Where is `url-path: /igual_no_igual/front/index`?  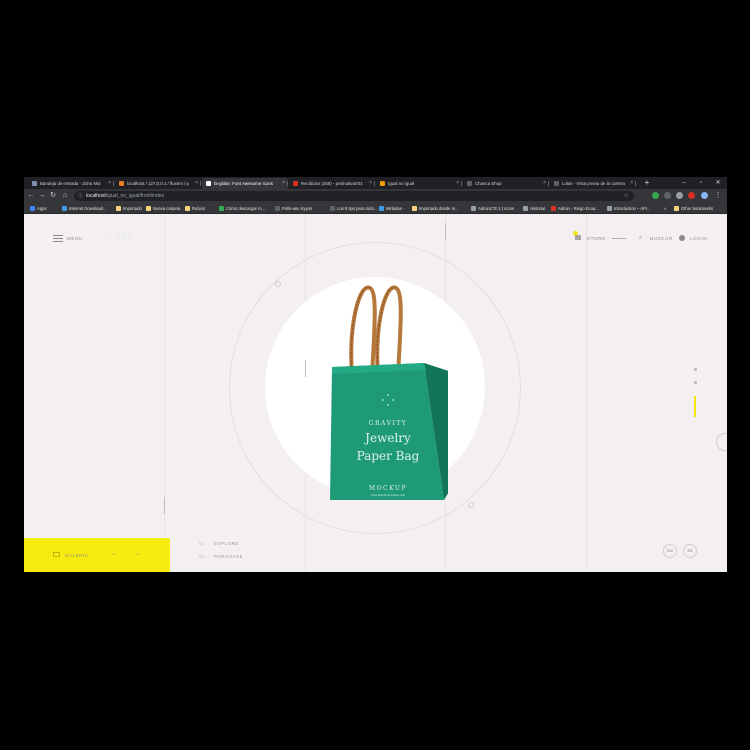
url-path: /igual_no_igual/front/index is located at coordinates (135, 196).